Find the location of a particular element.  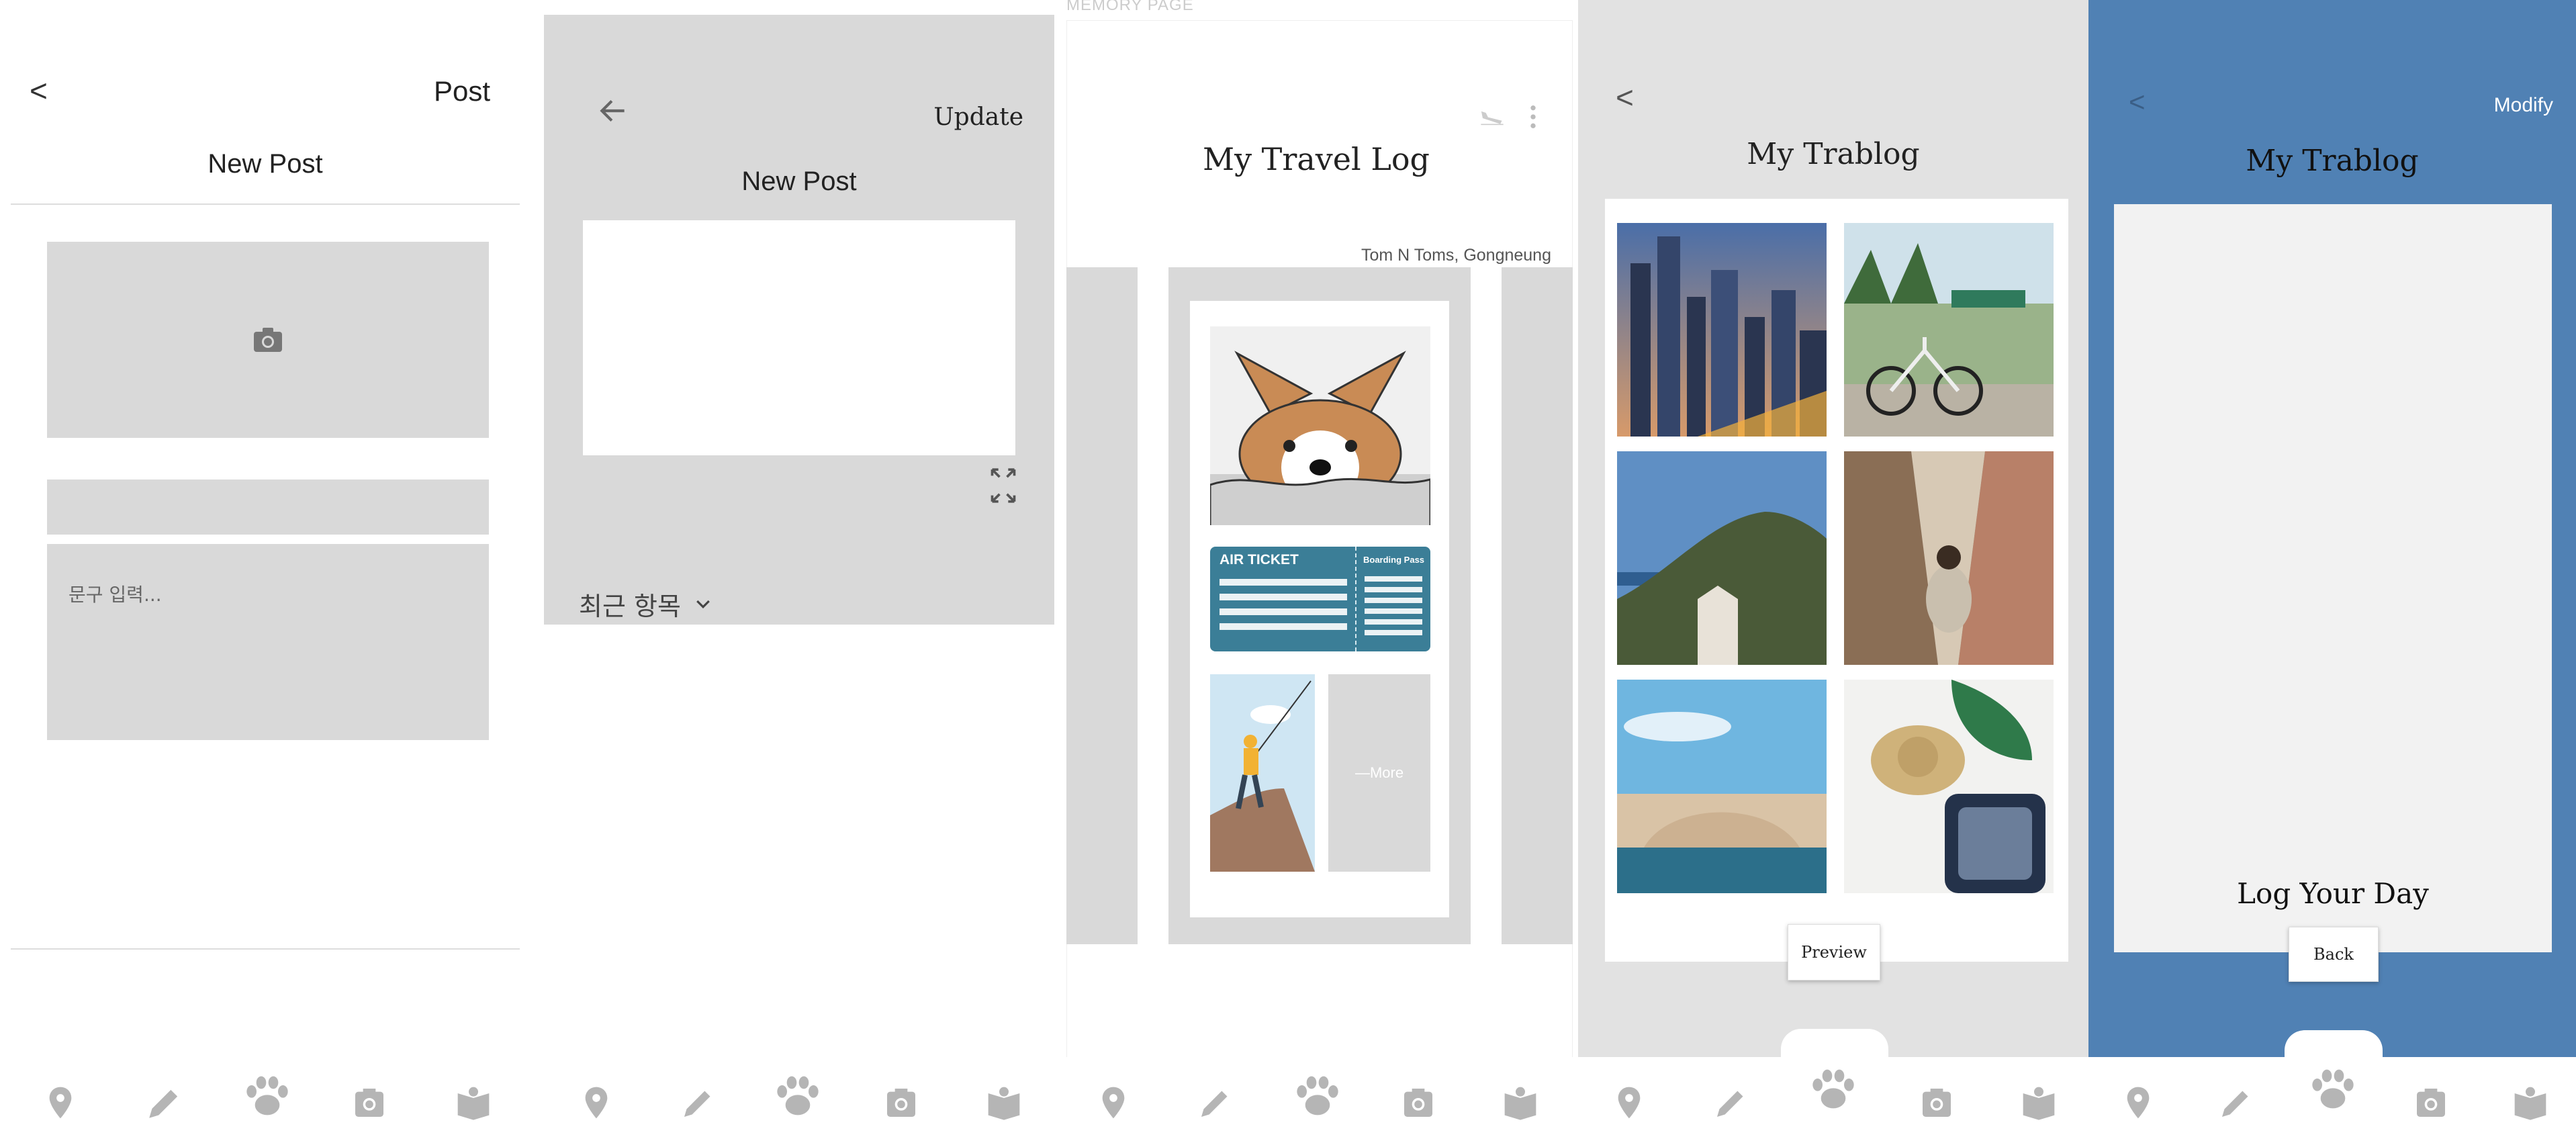

more-label: —More is located at coordinates (1379, 772).